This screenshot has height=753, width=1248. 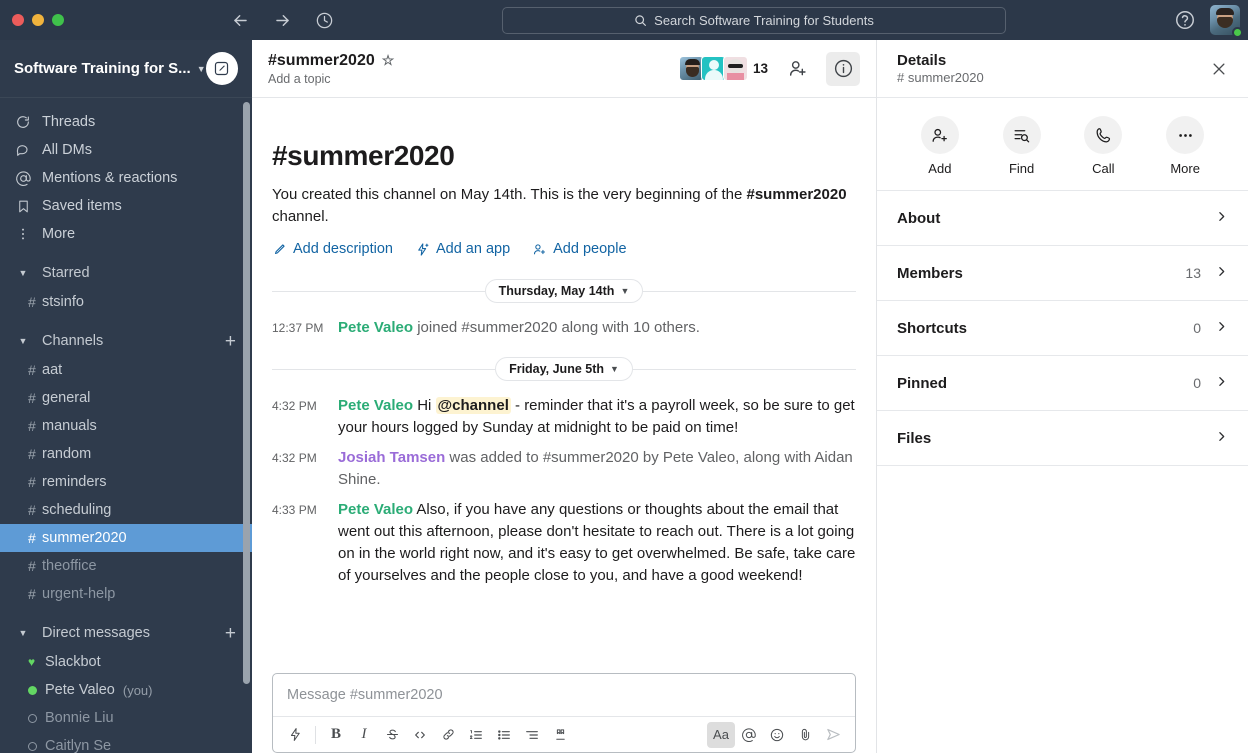 What do you see at coordinates (1062, 218) in the screenshot?
I see `details-row-about: About` at bounding box center [1062, 218].